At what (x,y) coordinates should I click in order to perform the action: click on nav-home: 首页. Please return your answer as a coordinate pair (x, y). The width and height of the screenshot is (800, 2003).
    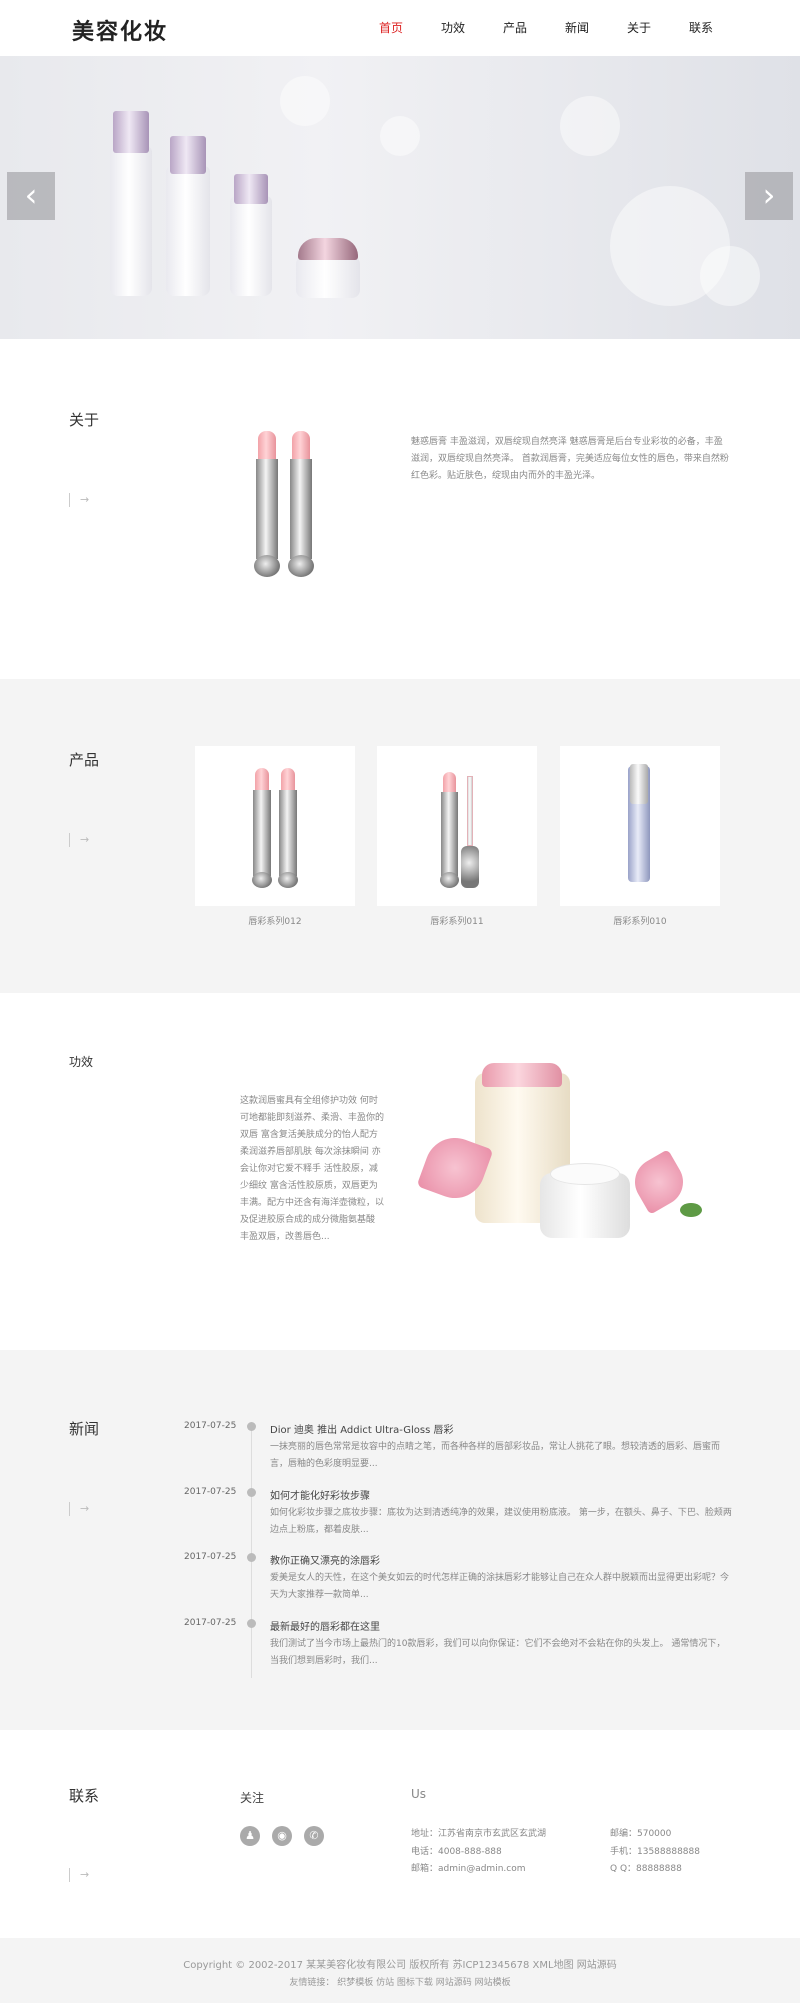
    Looking at the image, I should click on (391, 27).